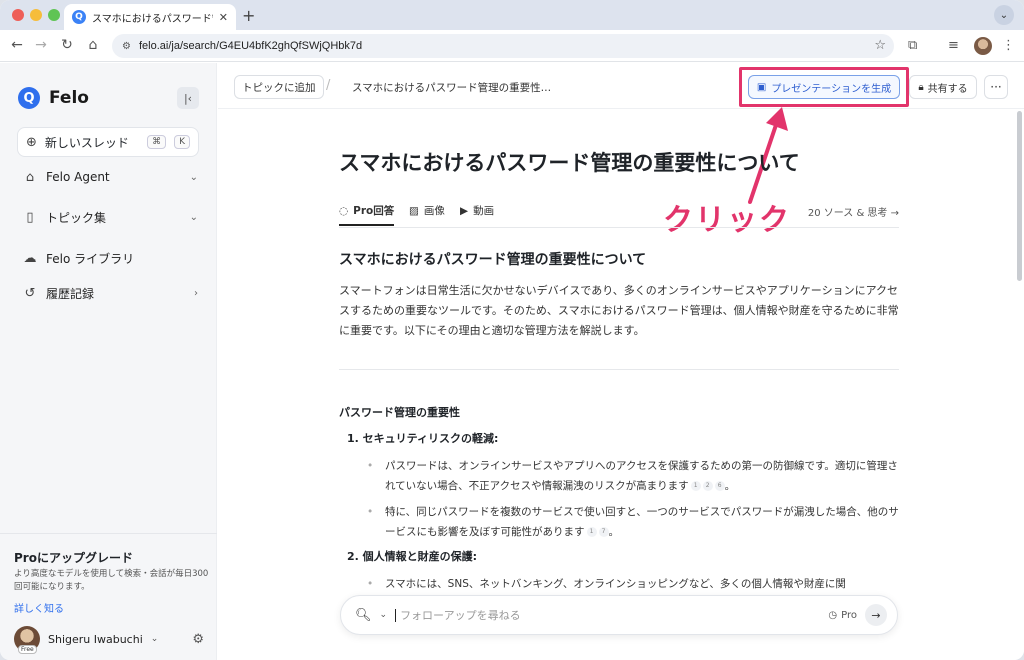  Describe the element at coordinates (70, 293) in the screenshot. I see `sidebar-item-label: 履歴記録` at that location.